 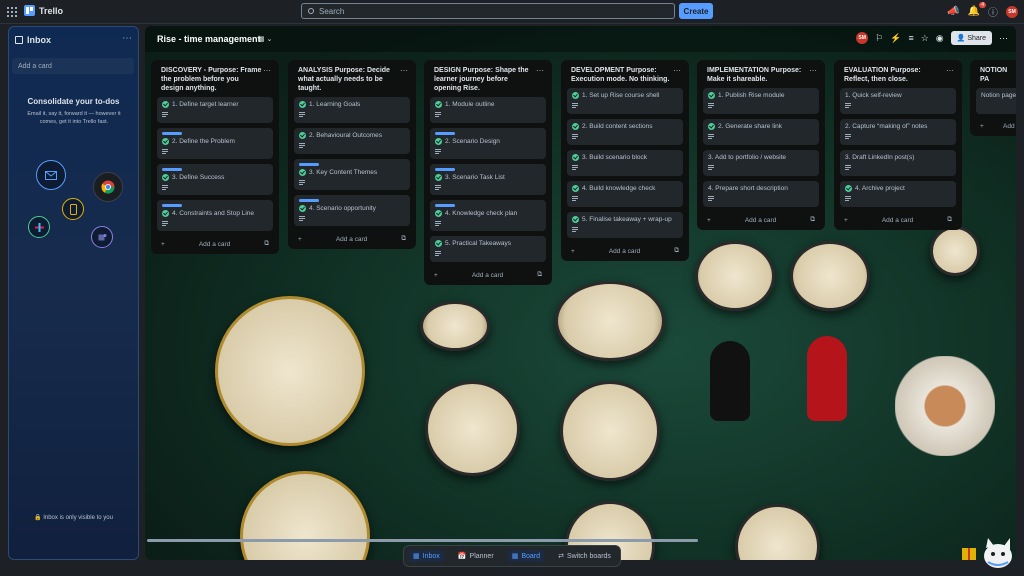 What do you see at coordinates (625, 194) in the screenshot?
I see `list-card: 4. Build knowledge check` at bounding box center [625, 194].